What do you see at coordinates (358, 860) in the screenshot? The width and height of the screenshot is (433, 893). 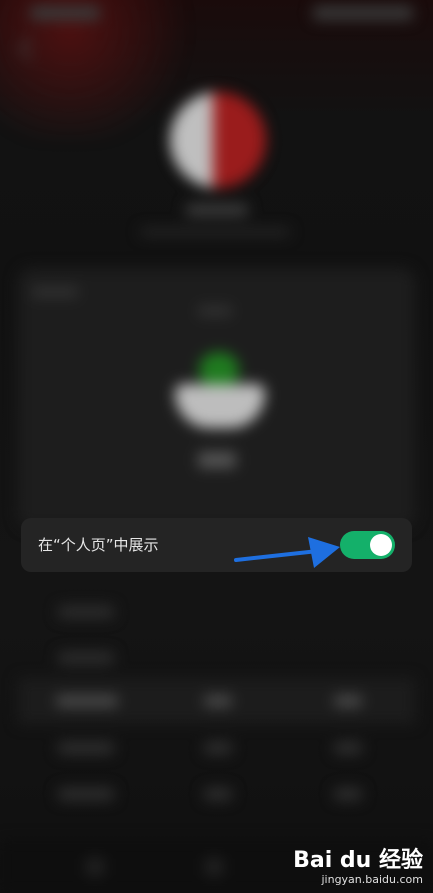 I see `watermark-logo: Bai du 经验` at bounding box center [358, 860].